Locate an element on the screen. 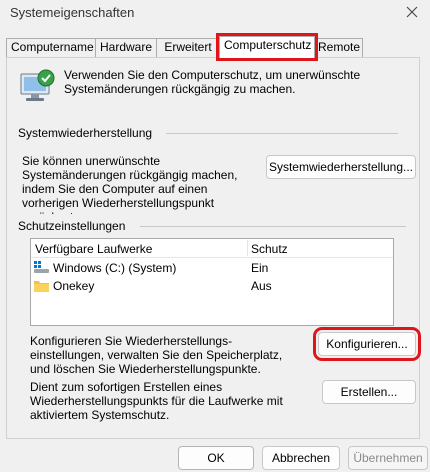  column-header-drives: Verfügbare Laufwerke is located at coordinates (93, 249).